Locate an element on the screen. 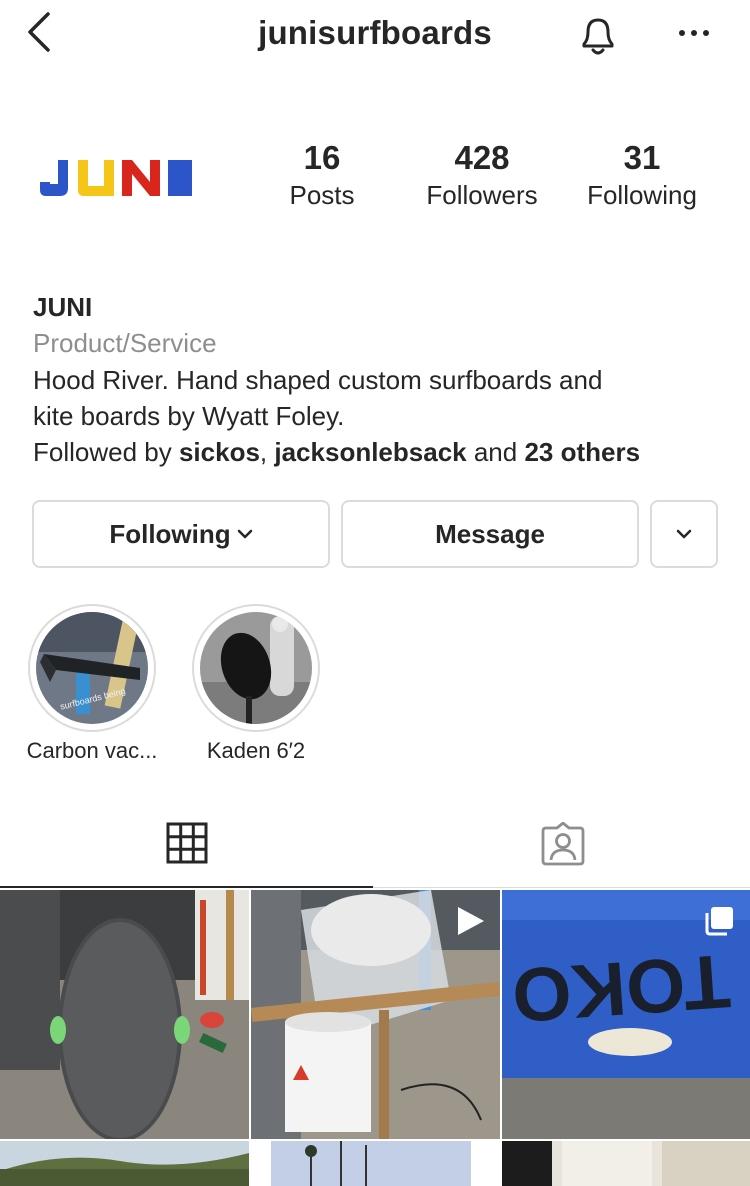 This screenshot has width=750, height=1186. message-button-label: Message is located at coordinates (490, 533).